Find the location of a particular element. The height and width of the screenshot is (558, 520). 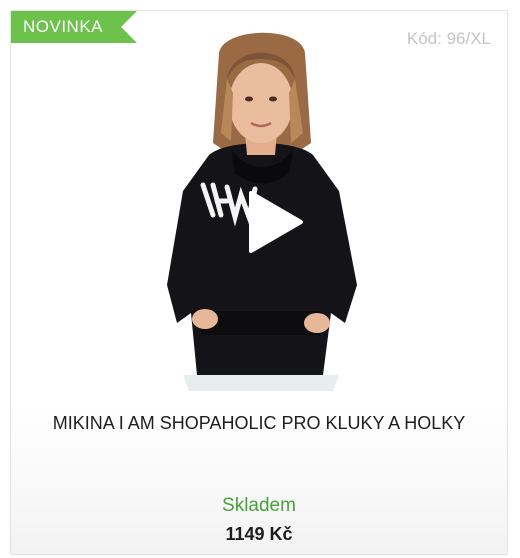

play-icon is located at coordinates (276, 222).